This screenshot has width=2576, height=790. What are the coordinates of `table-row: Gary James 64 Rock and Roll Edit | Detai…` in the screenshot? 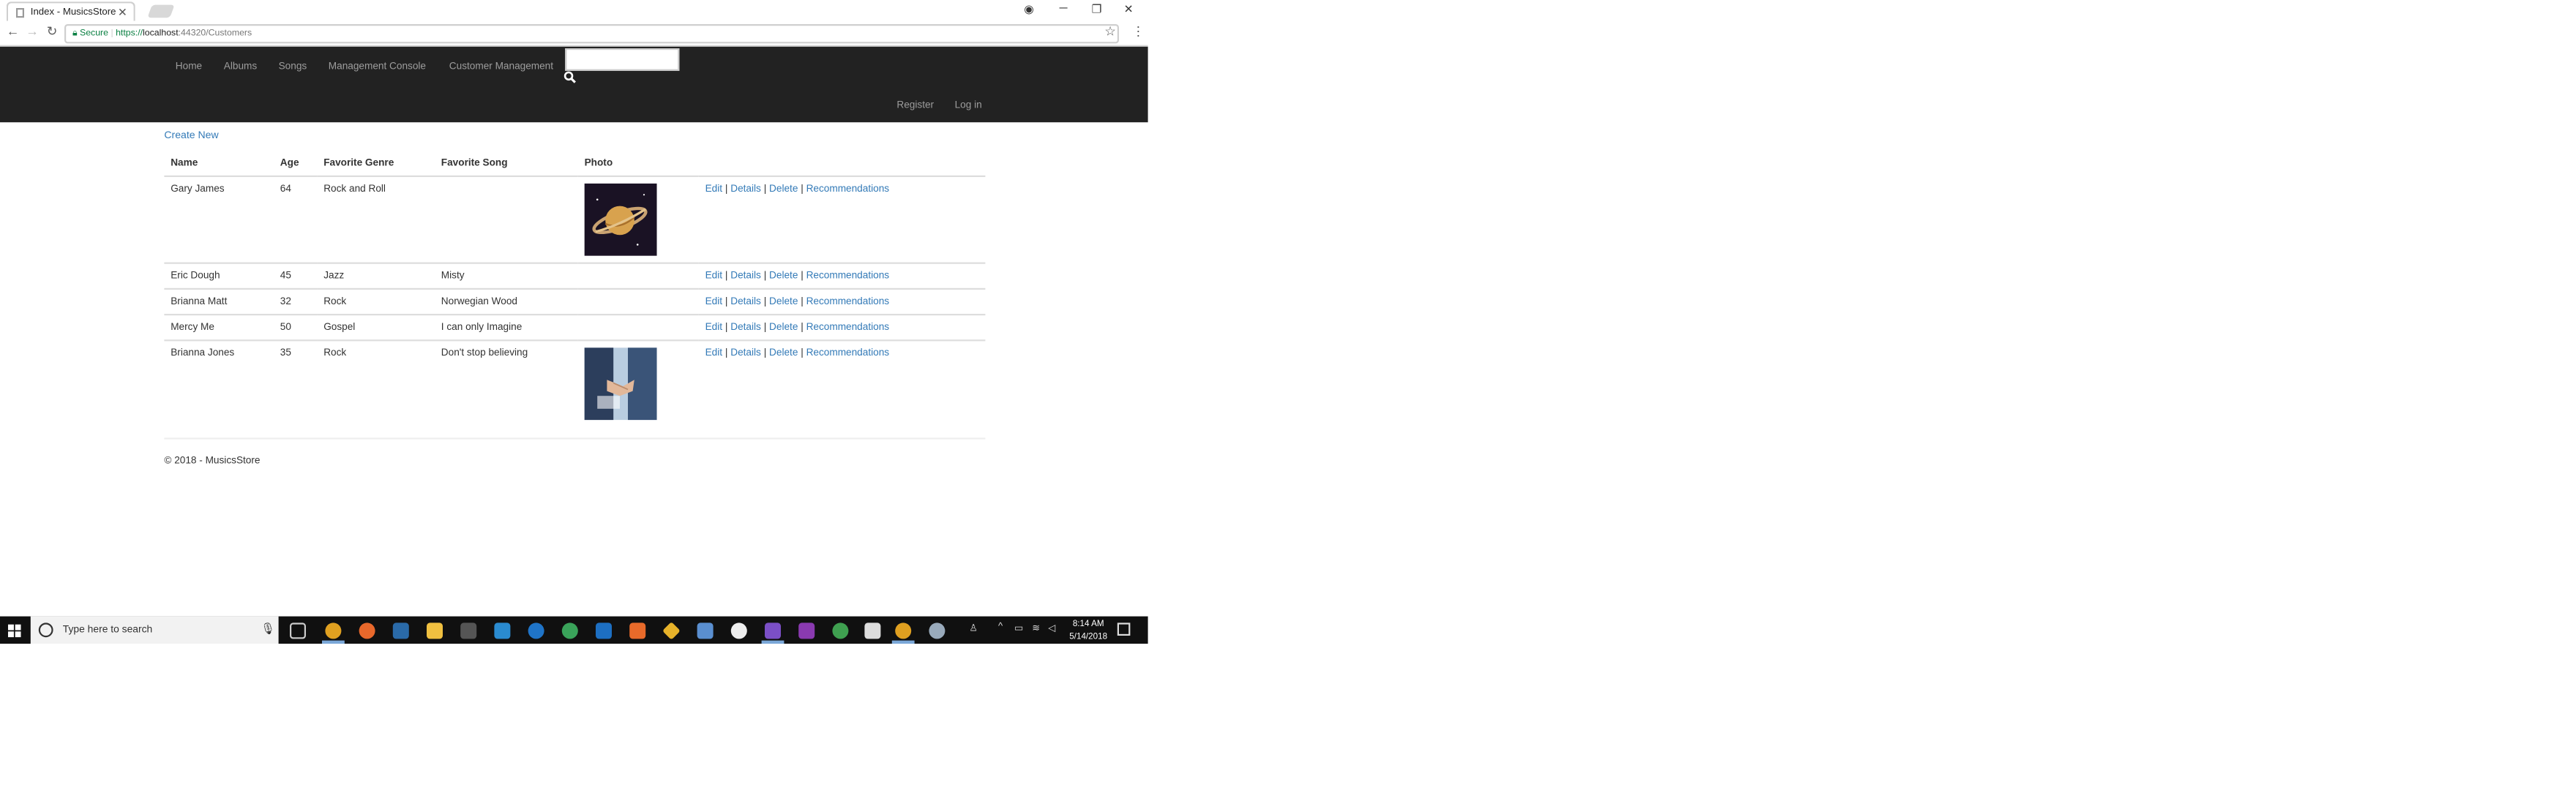 It's located at (575, 219).